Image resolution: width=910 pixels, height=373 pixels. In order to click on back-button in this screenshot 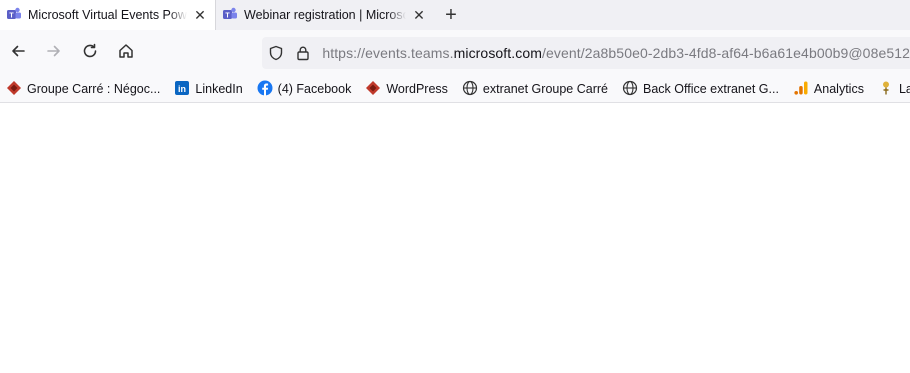, I will do `click(18, 53)`.